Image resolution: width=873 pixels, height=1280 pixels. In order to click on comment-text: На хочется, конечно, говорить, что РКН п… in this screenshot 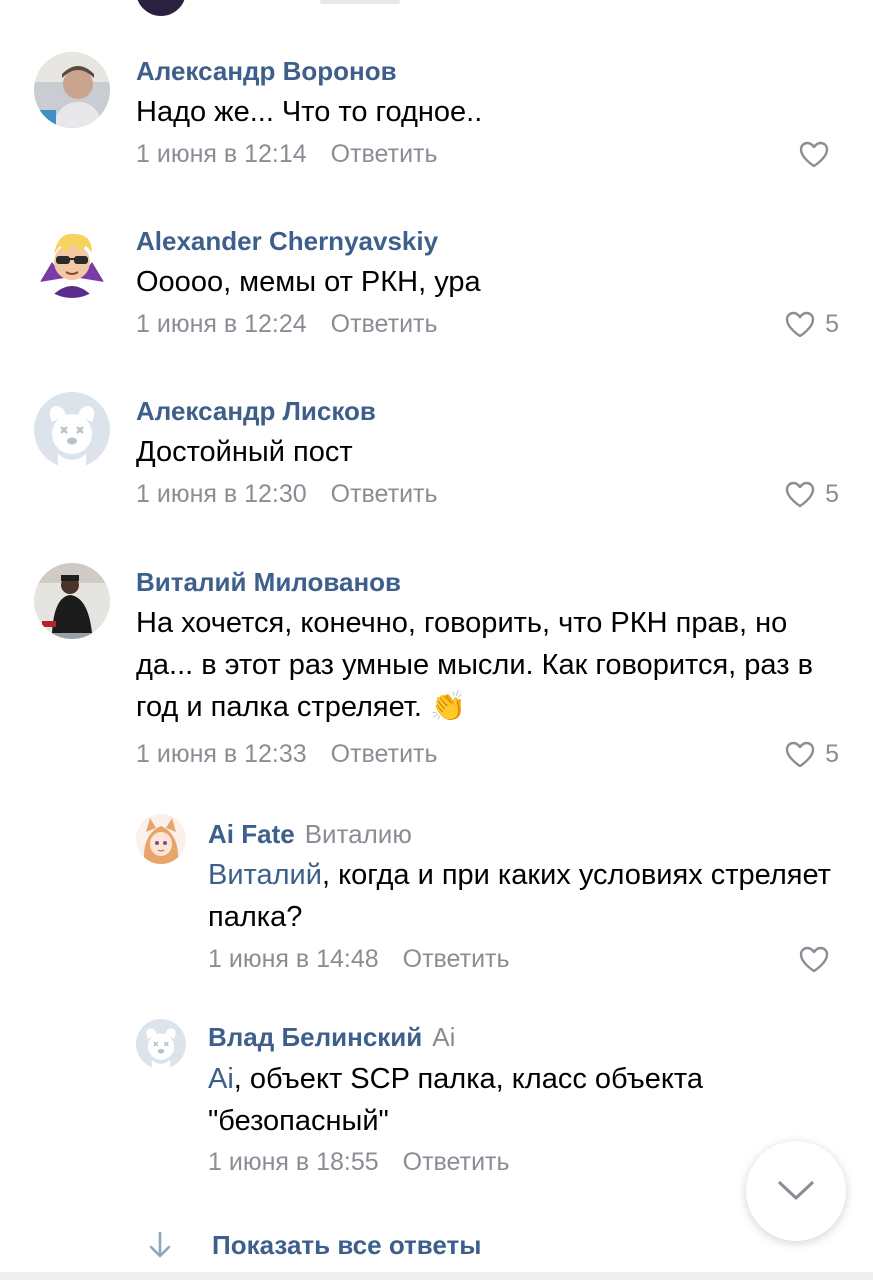, I will do `click(474, 665)`.